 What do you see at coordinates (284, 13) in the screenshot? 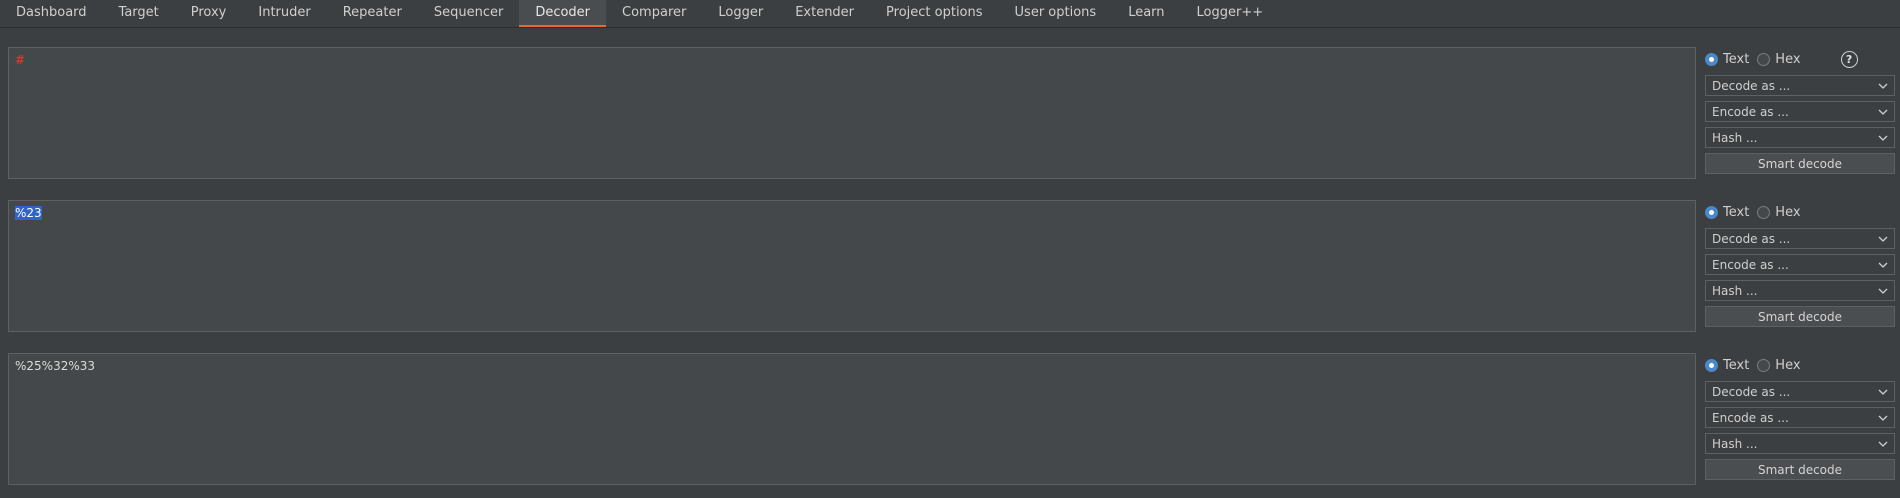
I see `tab-intruder: Intruder` at bounding box center [284, 13].